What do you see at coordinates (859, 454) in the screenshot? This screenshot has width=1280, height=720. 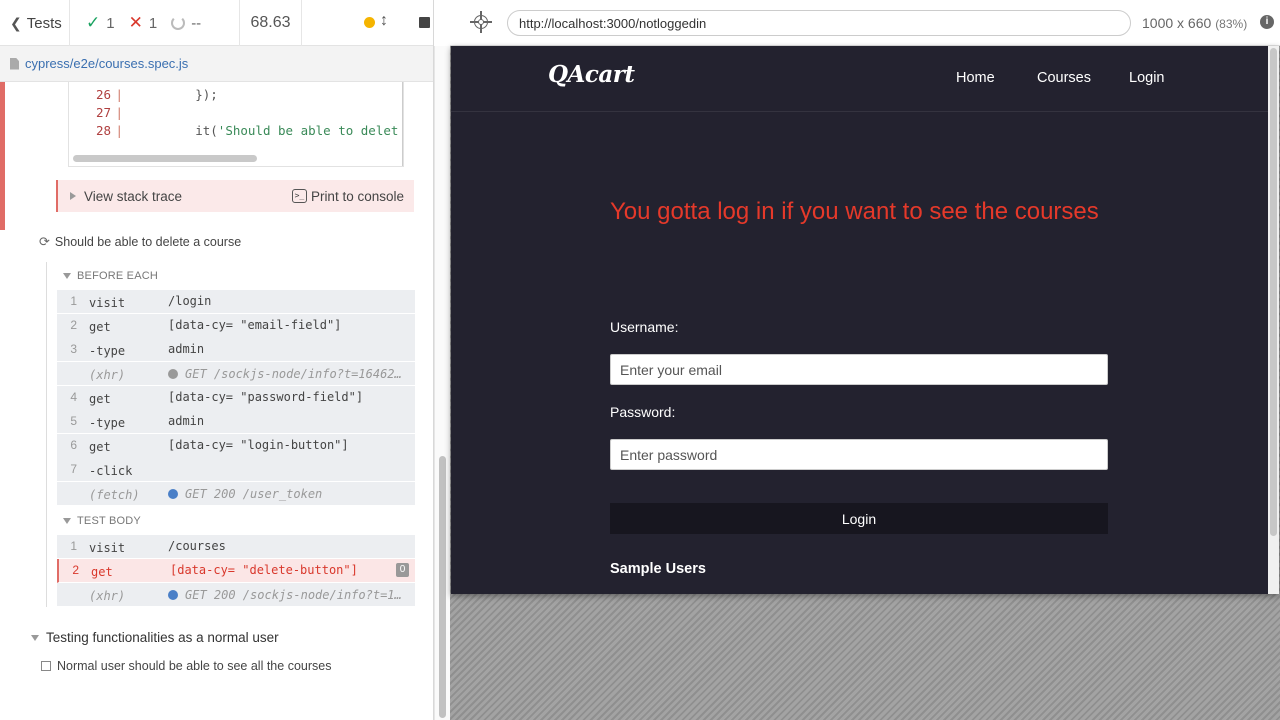 I see `password-field` at bounding box center [859, 454].